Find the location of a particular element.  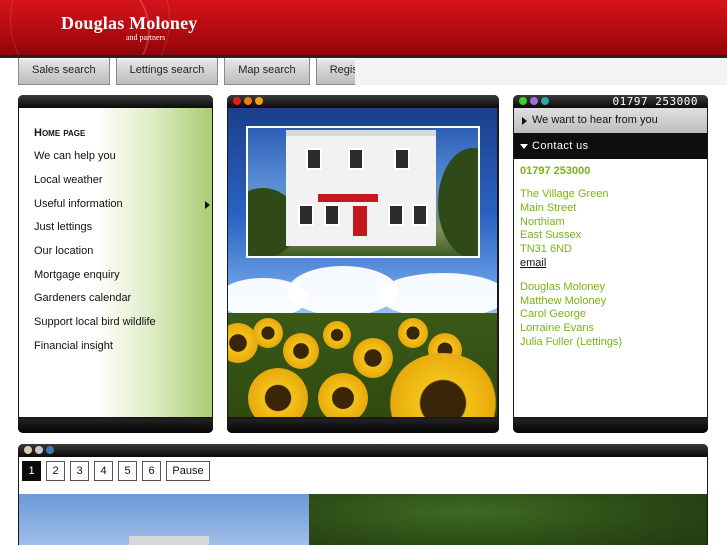

menu-item-home: Home page is located at coordinates (59, 133).